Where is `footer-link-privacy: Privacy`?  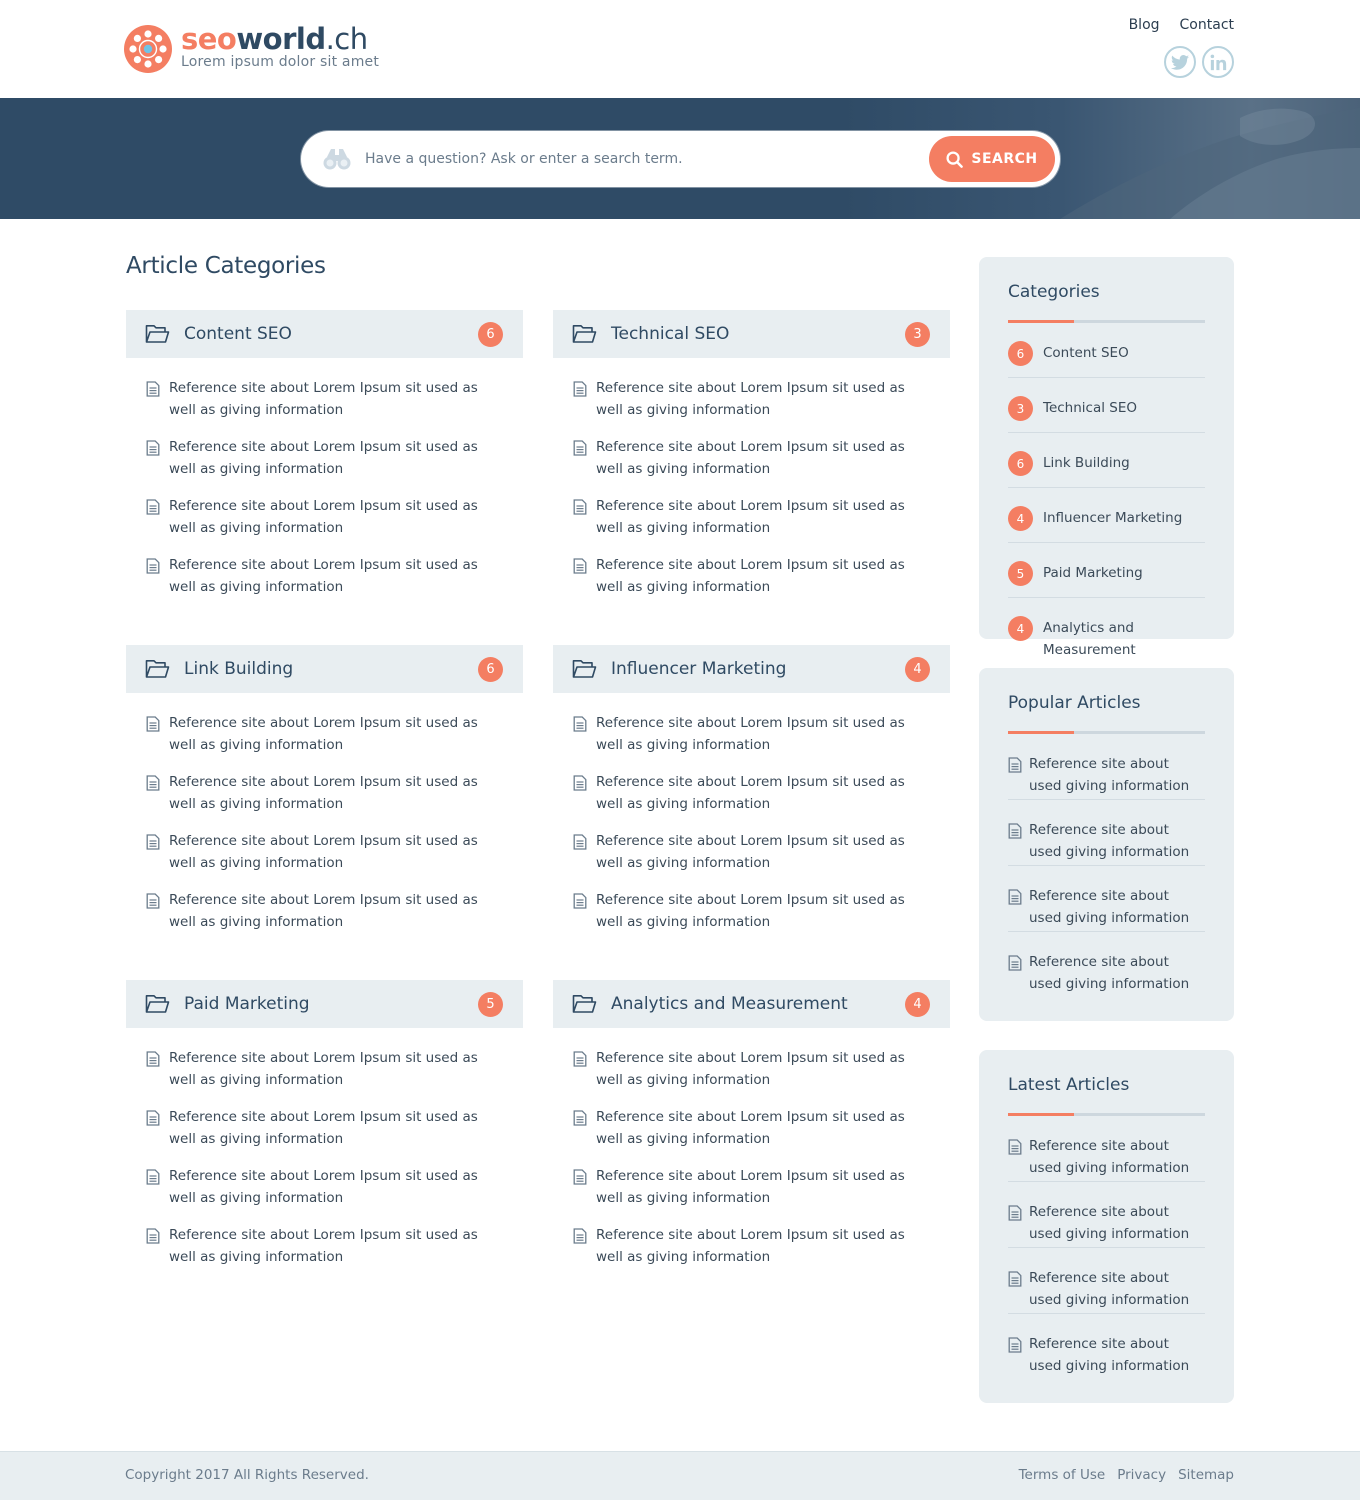
footer-link-privacy: Privacy is located at coordinates (1141, 1475).